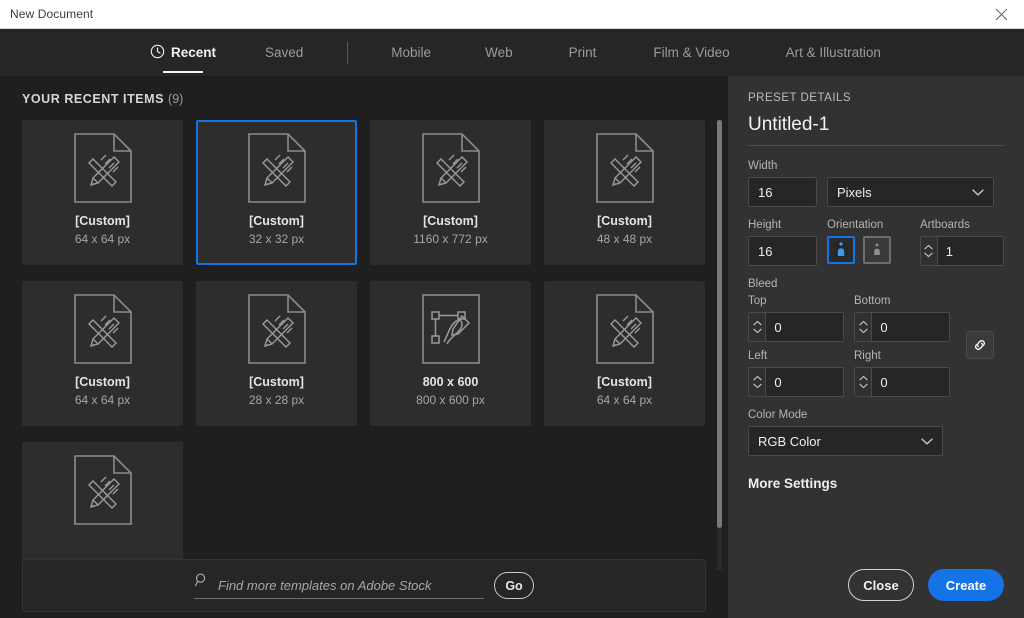 This screenshot has width=1024, height=618. I want to click on color-mode-select-value: RGB Color, so click(789, 441).